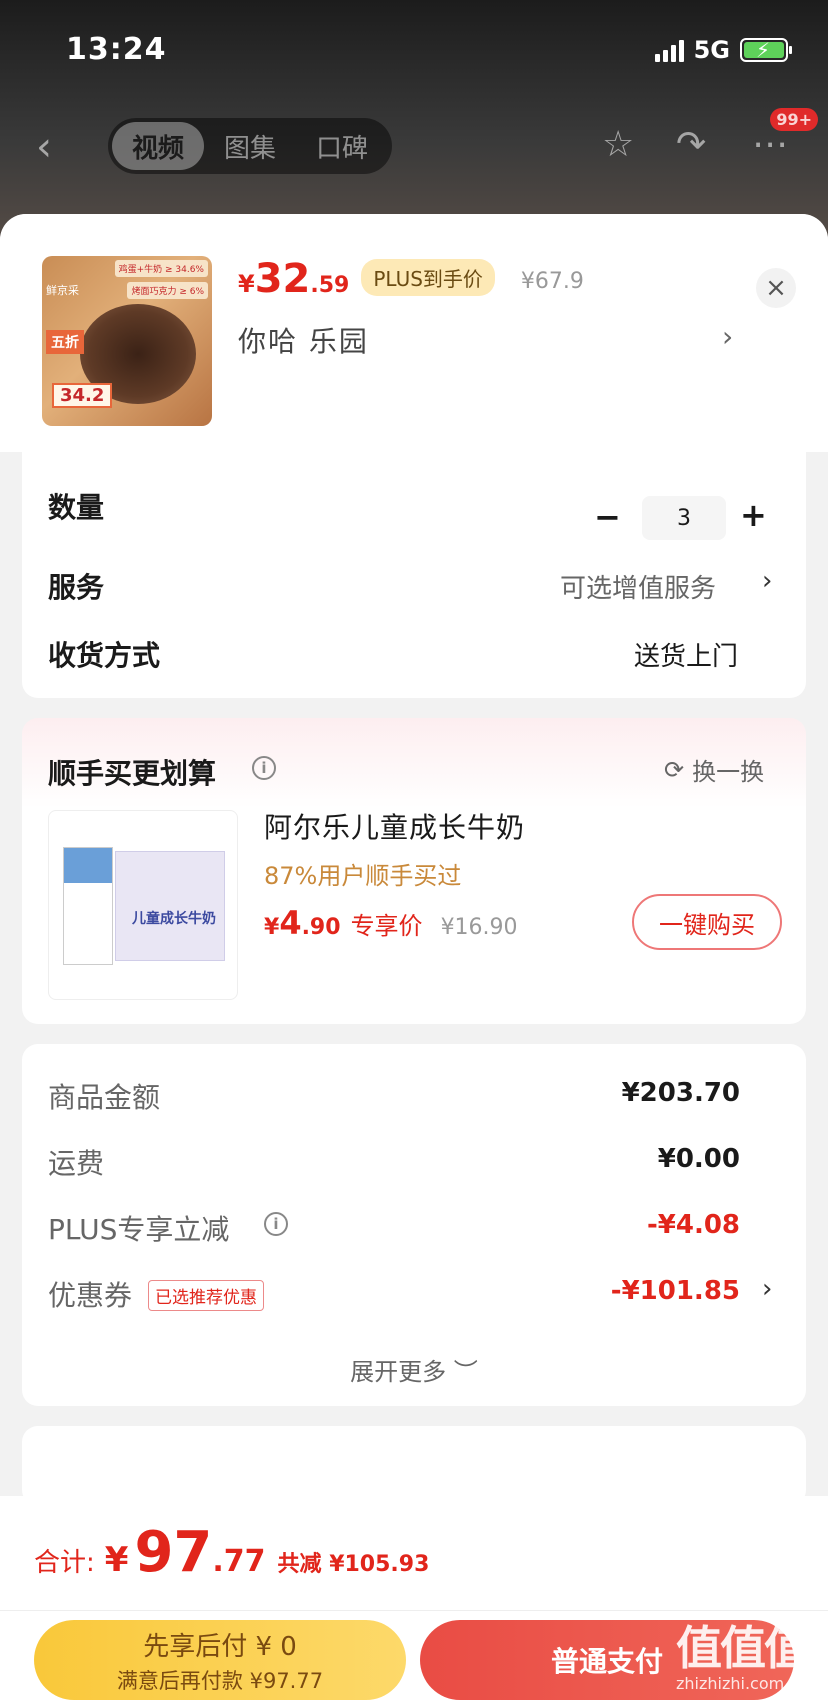  I want to click on addon-product-image: 儿童成长牛奶, so click(143, 905).